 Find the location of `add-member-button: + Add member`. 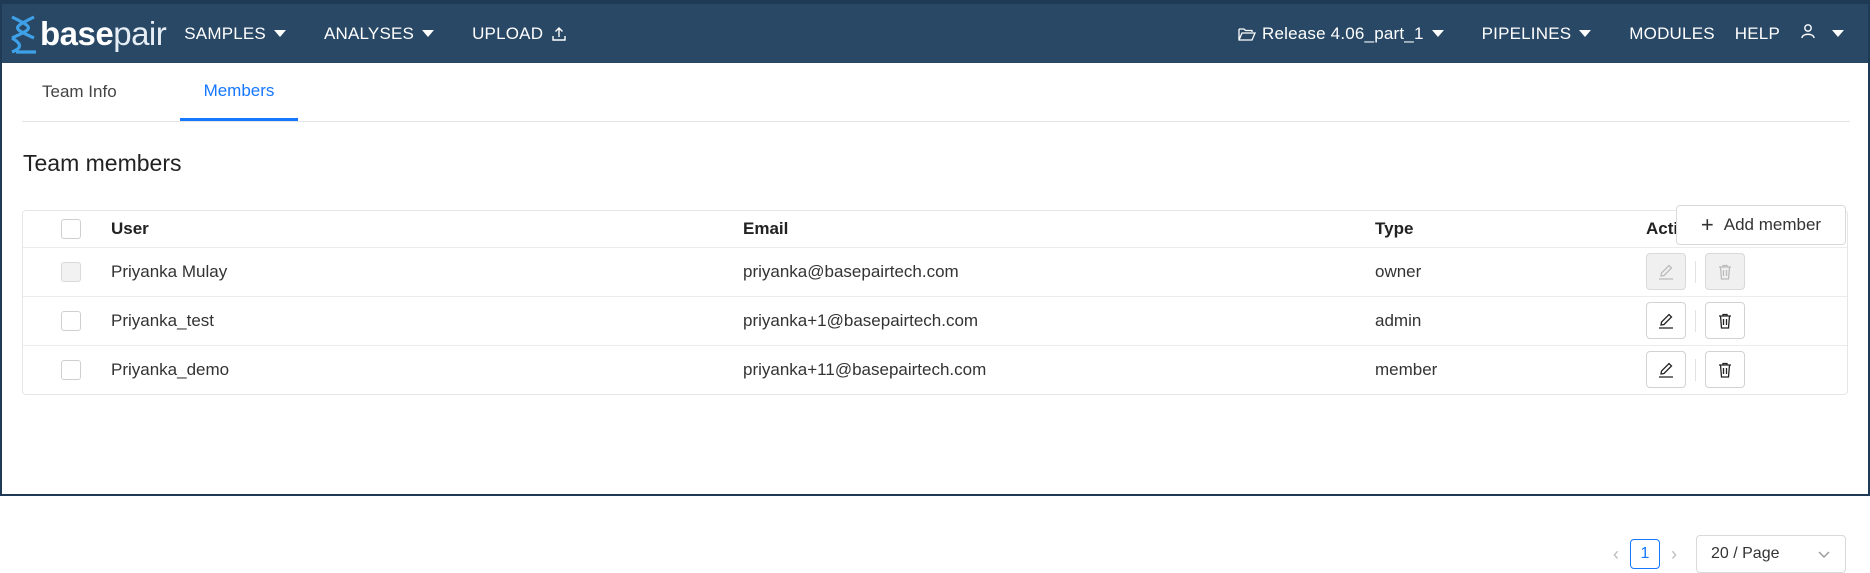

add-member-button: + Add member is located at coordinates (1761, 225).